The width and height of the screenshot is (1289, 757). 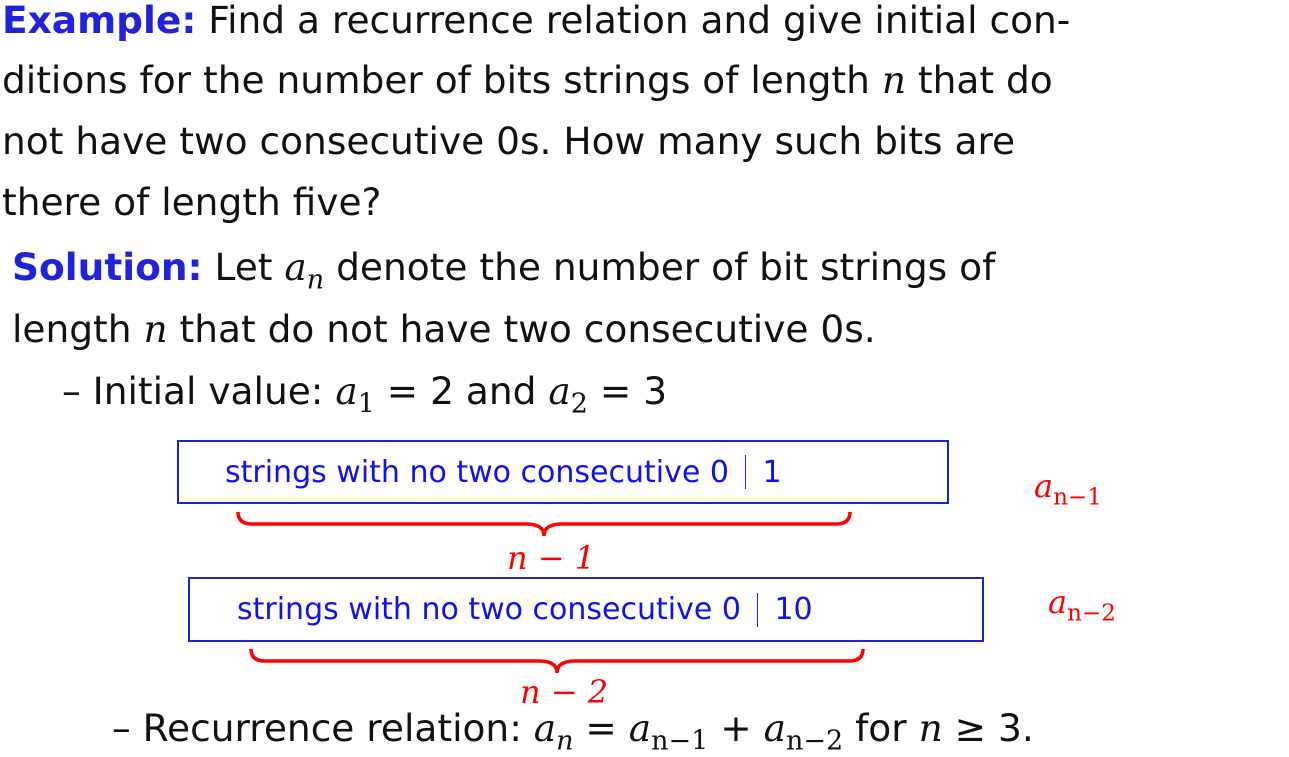 I want to click on box1-suffix: 1, so click(x=772, y=472).